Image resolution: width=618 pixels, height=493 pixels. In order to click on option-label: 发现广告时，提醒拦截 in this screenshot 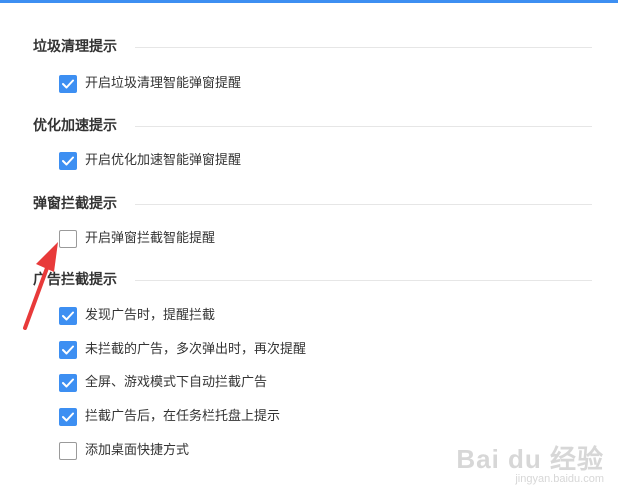, I will do `click(150, 315)`.